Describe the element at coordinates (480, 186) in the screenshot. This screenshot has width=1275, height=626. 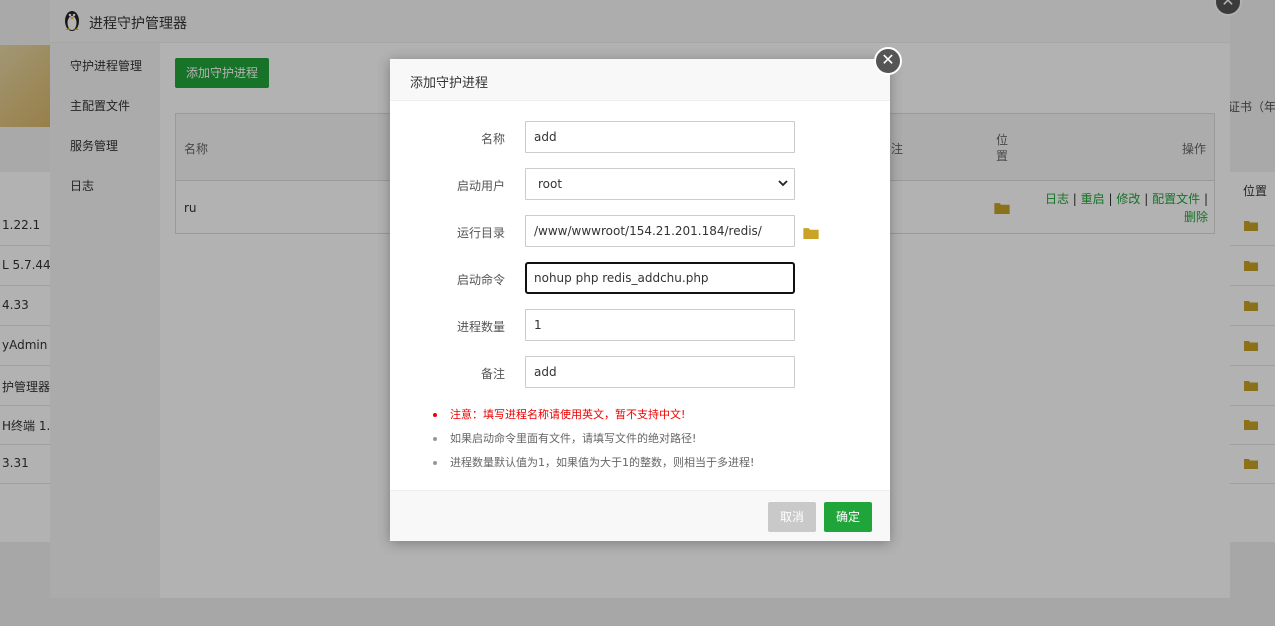
I see `user-label: 启动用户` at that location.